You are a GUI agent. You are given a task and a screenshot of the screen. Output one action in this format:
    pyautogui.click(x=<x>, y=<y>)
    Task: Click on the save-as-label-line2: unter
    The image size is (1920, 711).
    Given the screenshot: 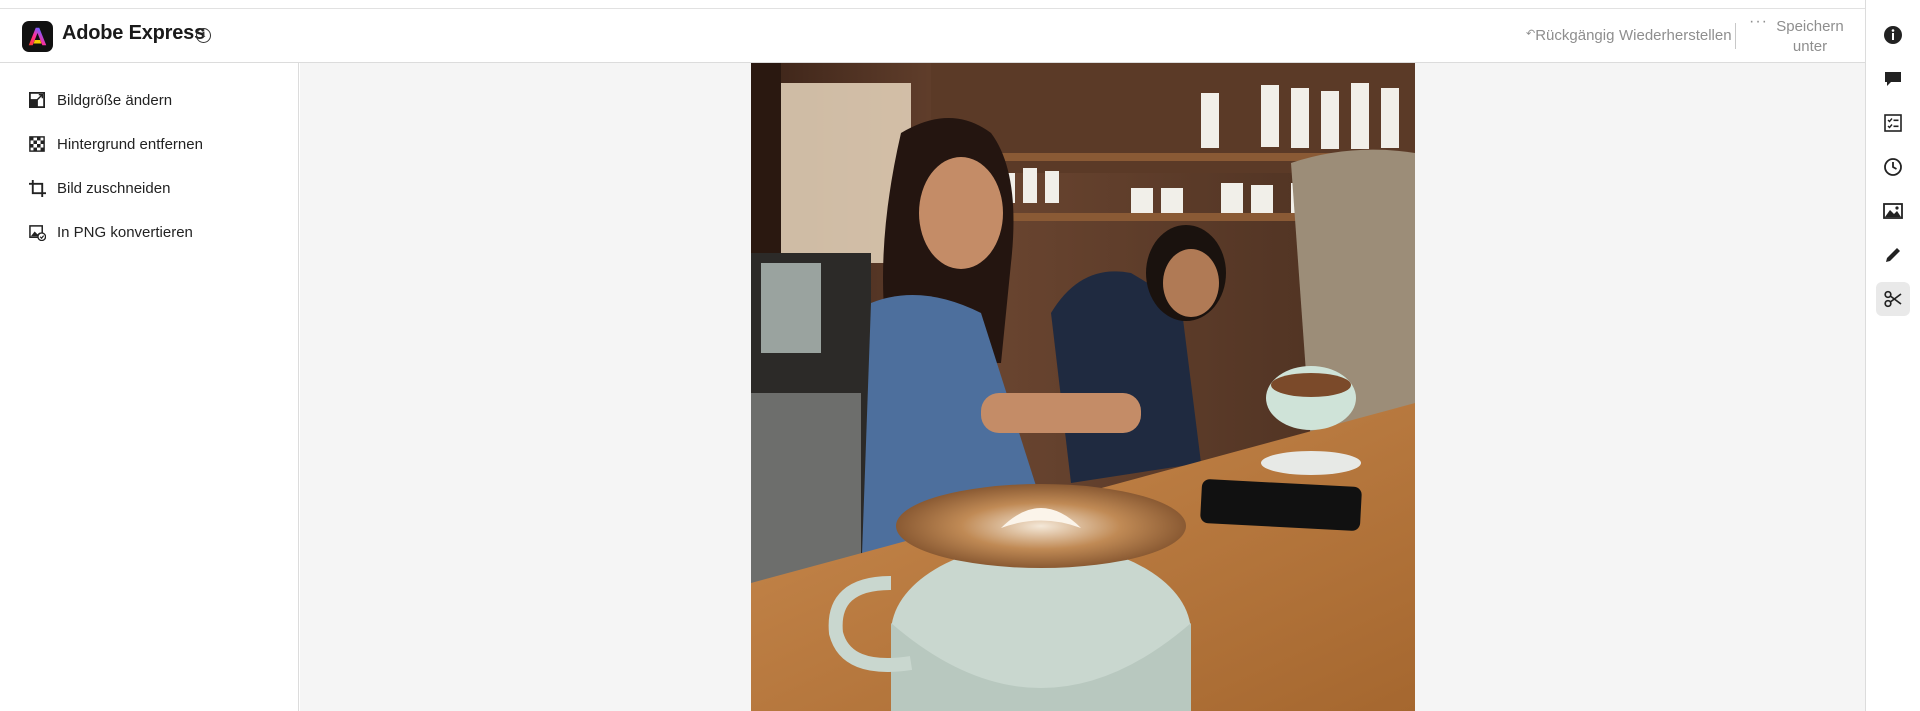 What is the action you would take?
    pyautogui.click(x=1810, y=46)
    